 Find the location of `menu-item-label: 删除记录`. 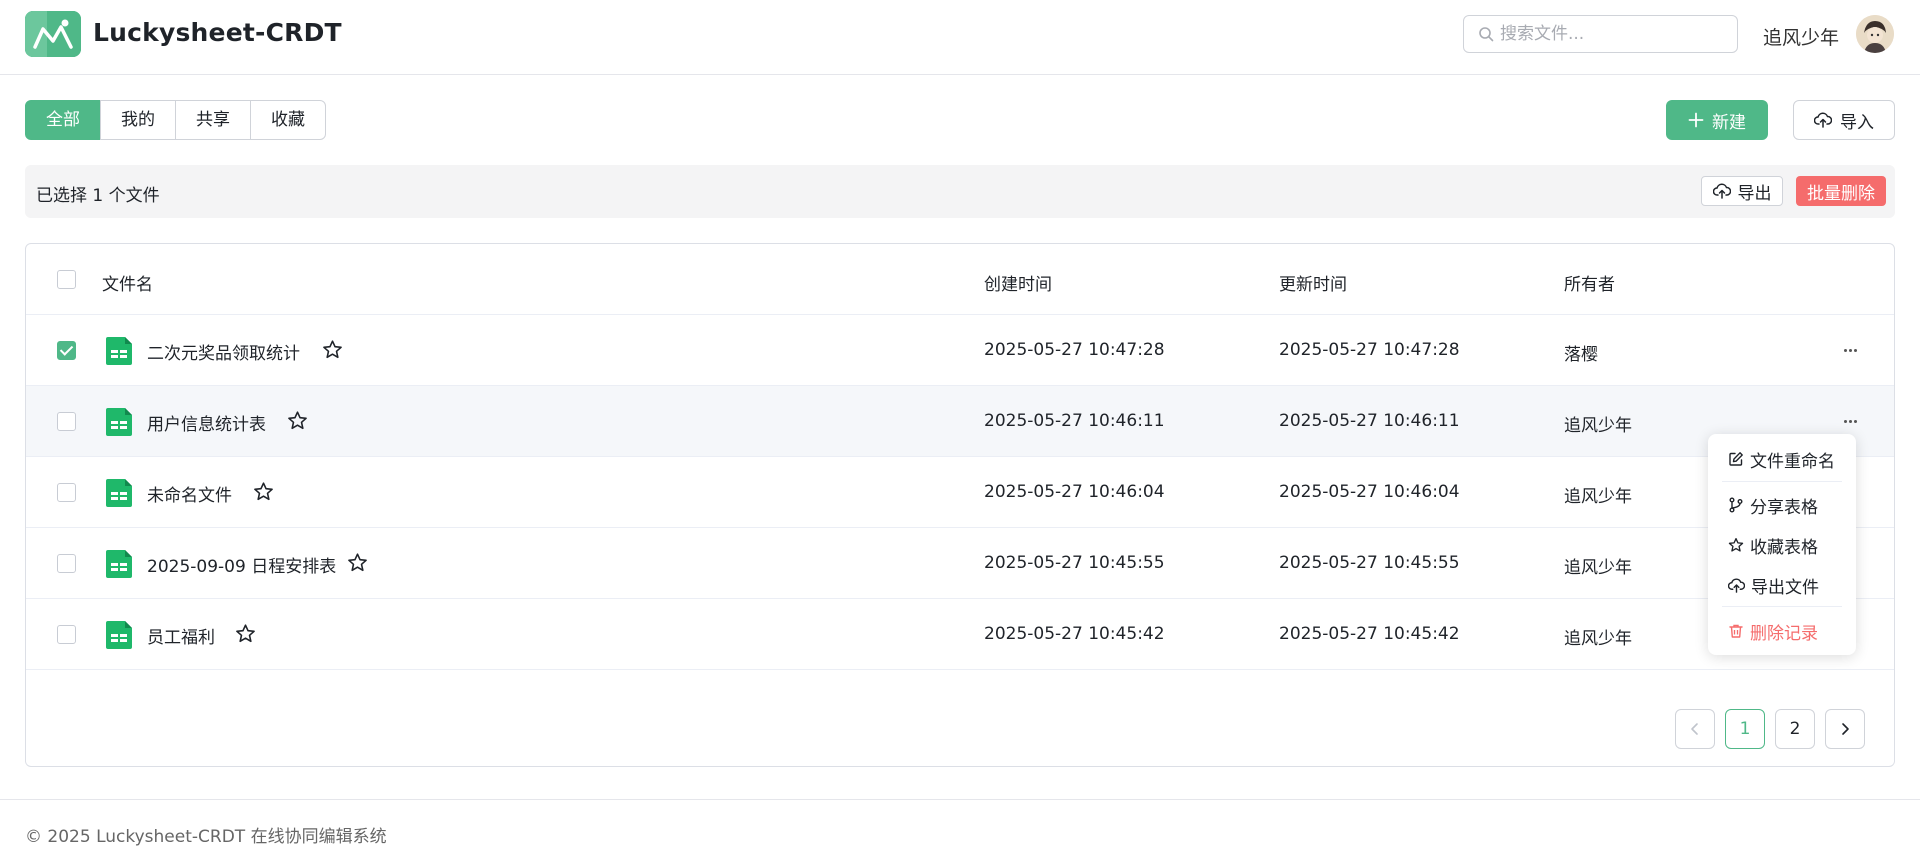

menu-item-label: 删除记录 is located at coordinates (1784, 633).